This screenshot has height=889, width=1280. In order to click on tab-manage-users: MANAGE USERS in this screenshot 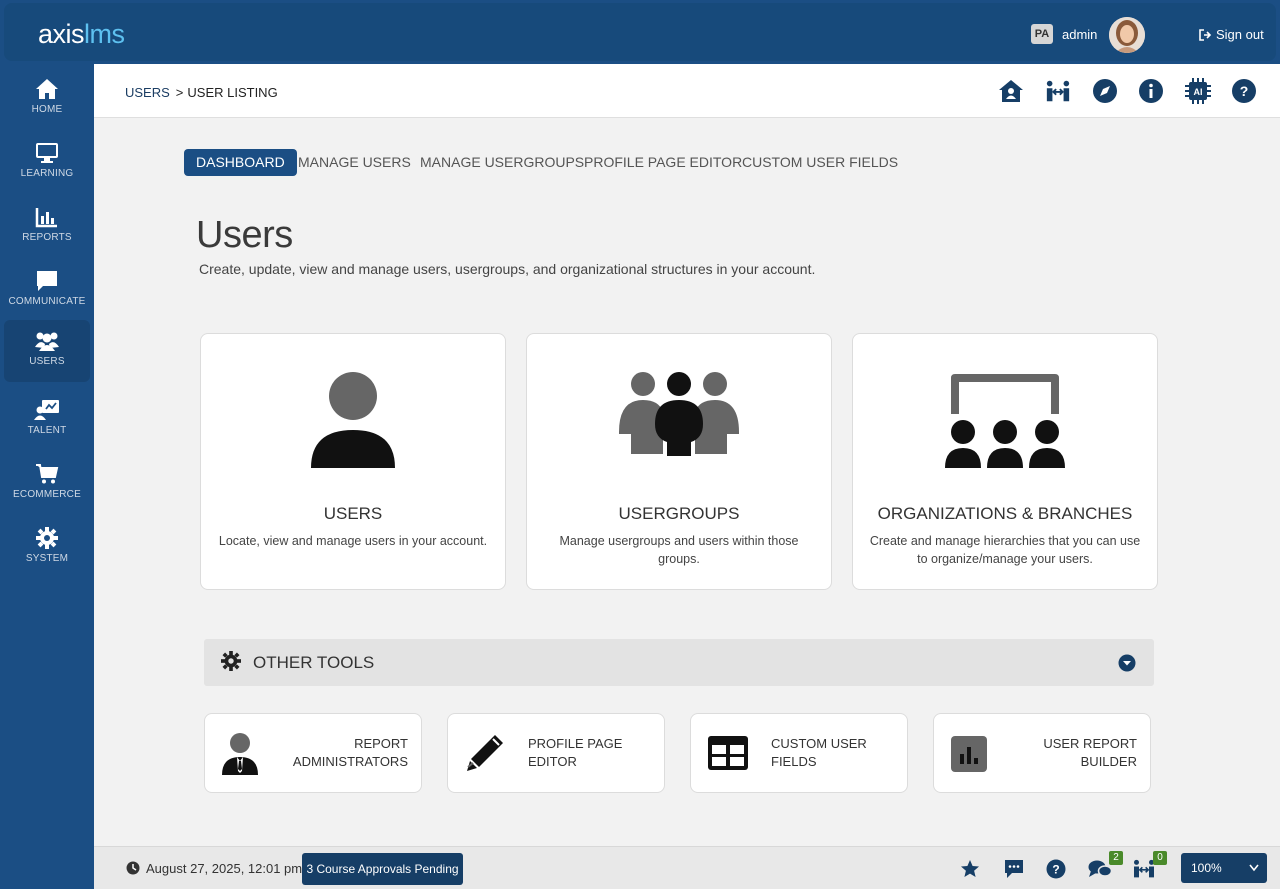, I will do `click(354, 162)`.